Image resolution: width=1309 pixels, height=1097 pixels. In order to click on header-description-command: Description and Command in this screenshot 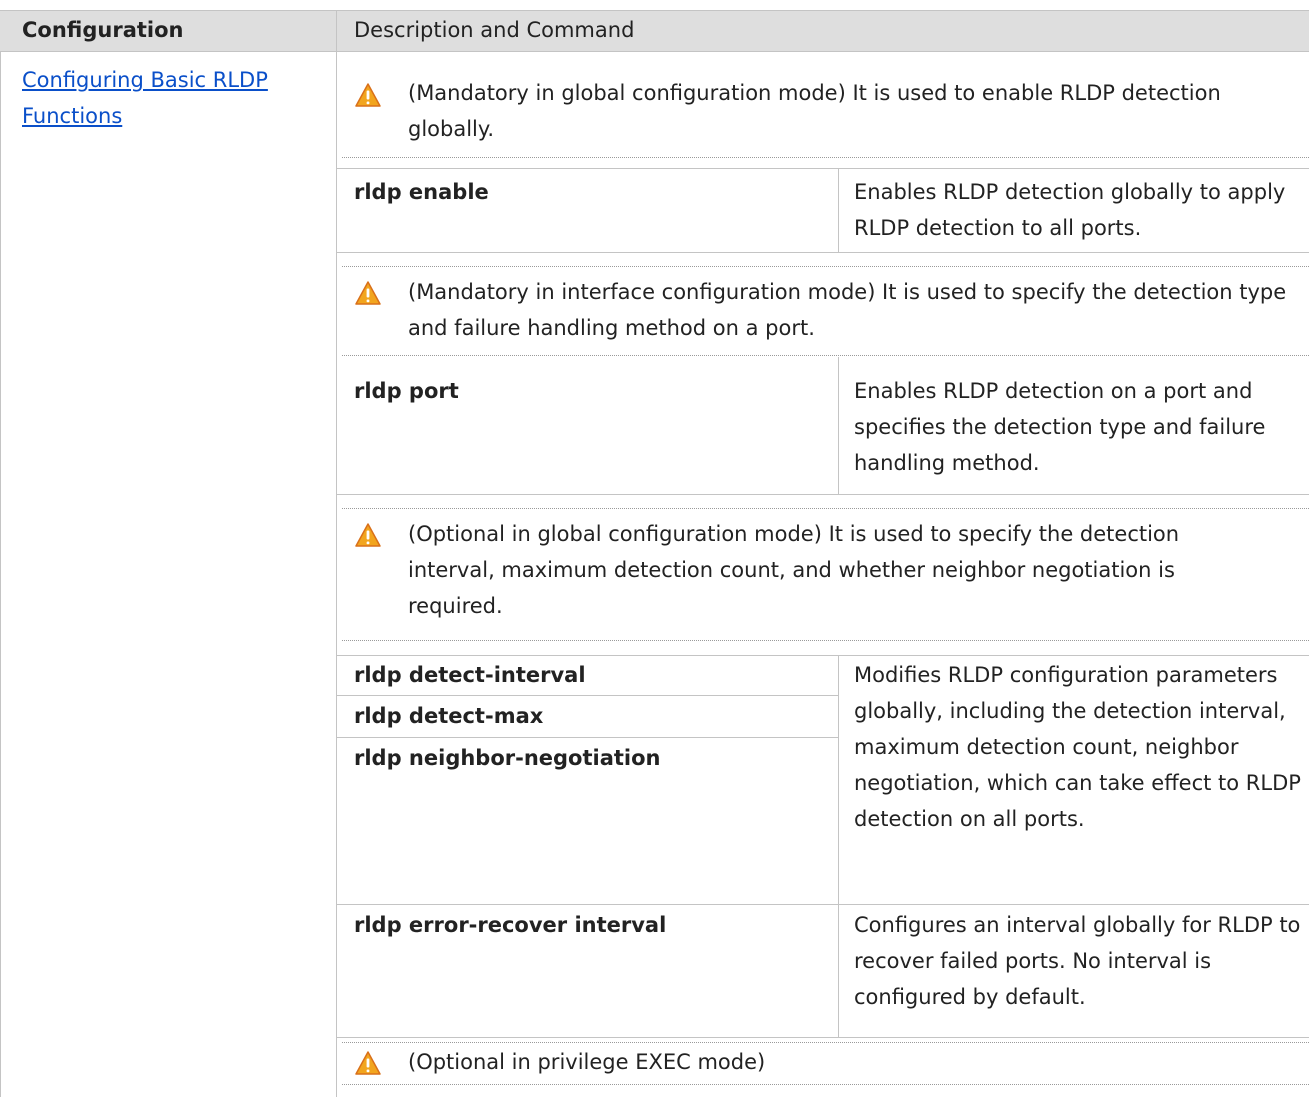, I will do `click(494, 30)`.